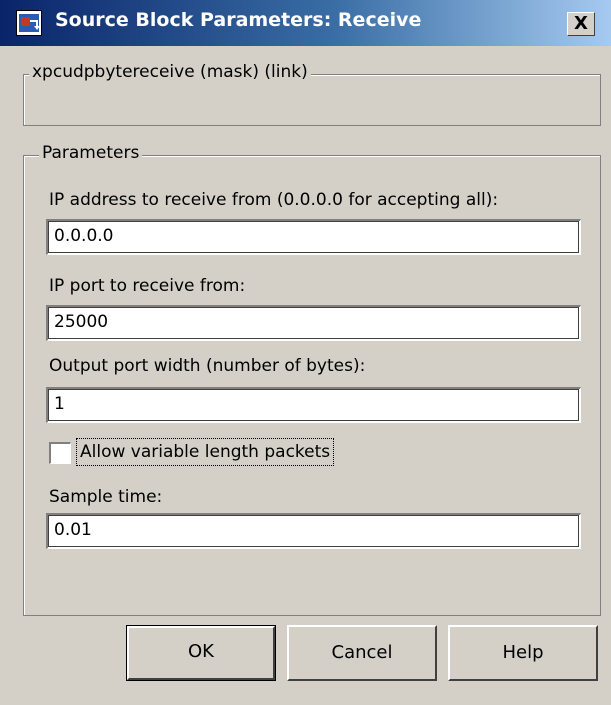  I want to click on variable-length-checkbox, so click(60, 453).